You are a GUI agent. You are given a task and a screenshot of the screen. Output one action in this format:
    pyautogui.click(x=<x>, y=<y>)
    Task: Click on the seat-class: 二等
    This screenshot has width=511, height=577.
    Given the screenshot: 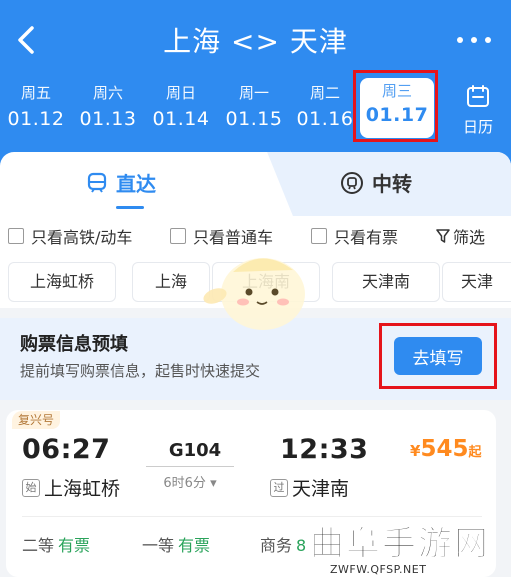 What is the action you would take?
    pyautogui.click(x=38, y=545)
    